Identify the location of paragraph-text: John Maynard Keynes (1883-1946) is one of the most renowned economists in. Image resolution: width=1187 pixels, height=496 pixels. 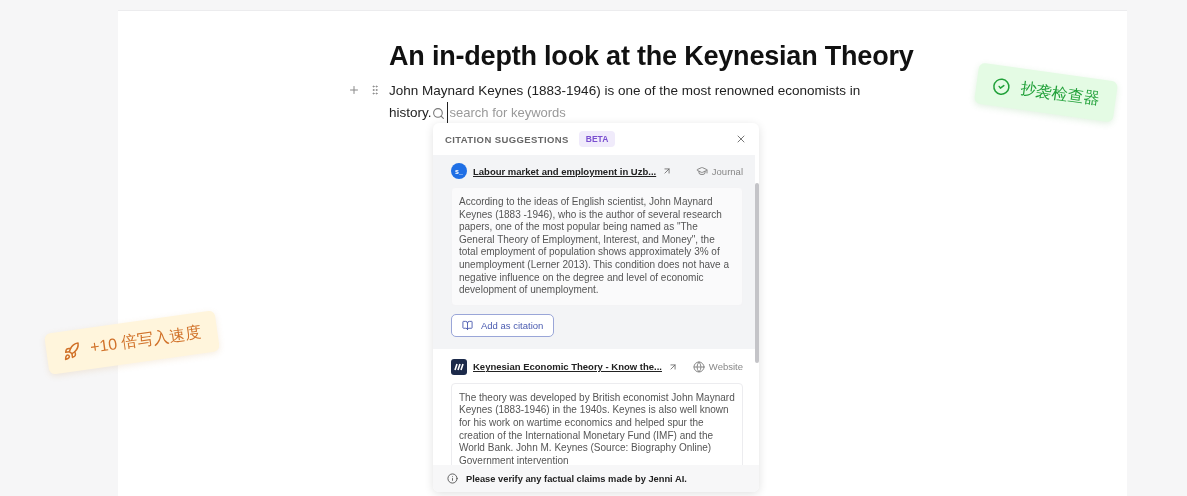
(625, 91).